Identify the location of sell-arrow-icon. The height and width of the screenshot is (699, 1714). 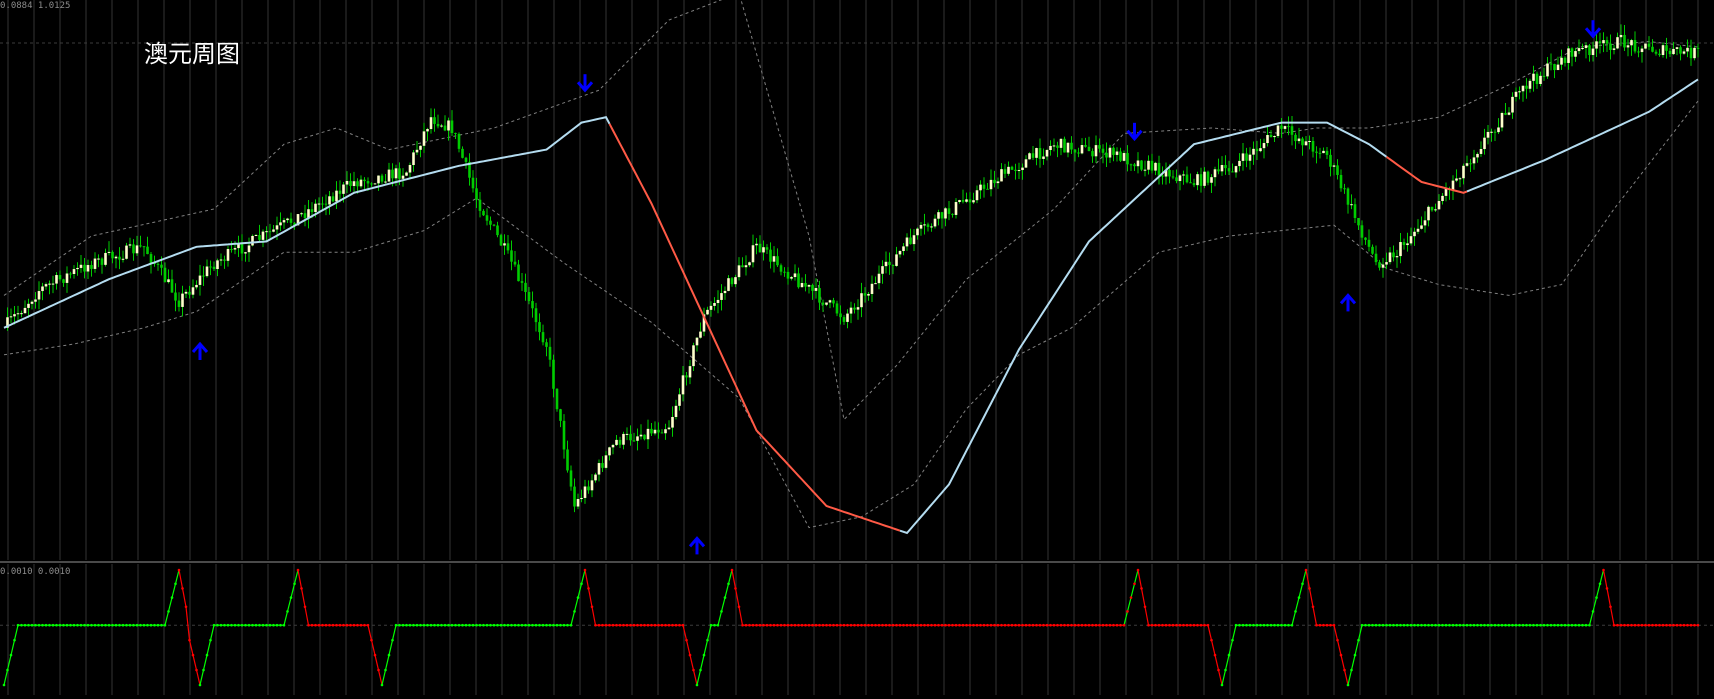
(1593, 29).